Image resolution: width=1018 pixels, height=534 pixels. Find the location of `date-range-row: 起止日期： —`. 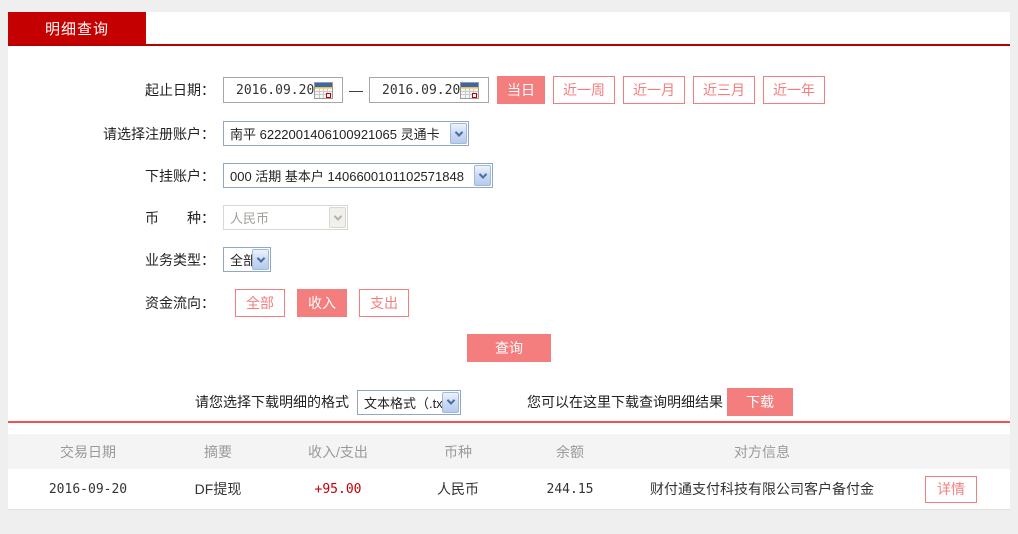

date-range-row: 起止日期： — is located at coordinates (509, 90).